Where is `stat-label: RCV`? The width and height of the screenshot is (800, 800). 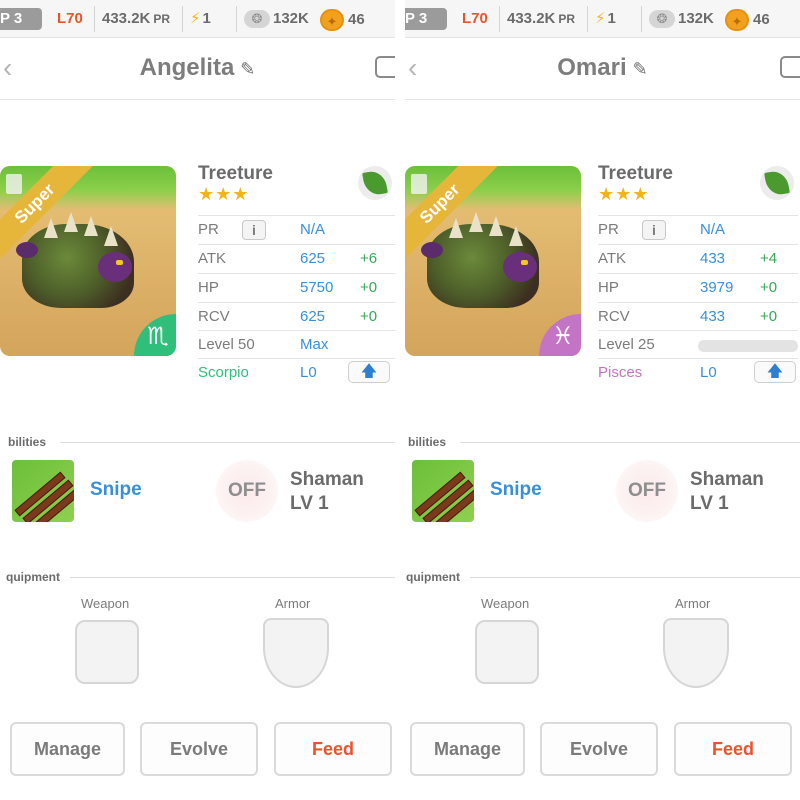
stat-label: RCV is located at coordinates (214, 316).